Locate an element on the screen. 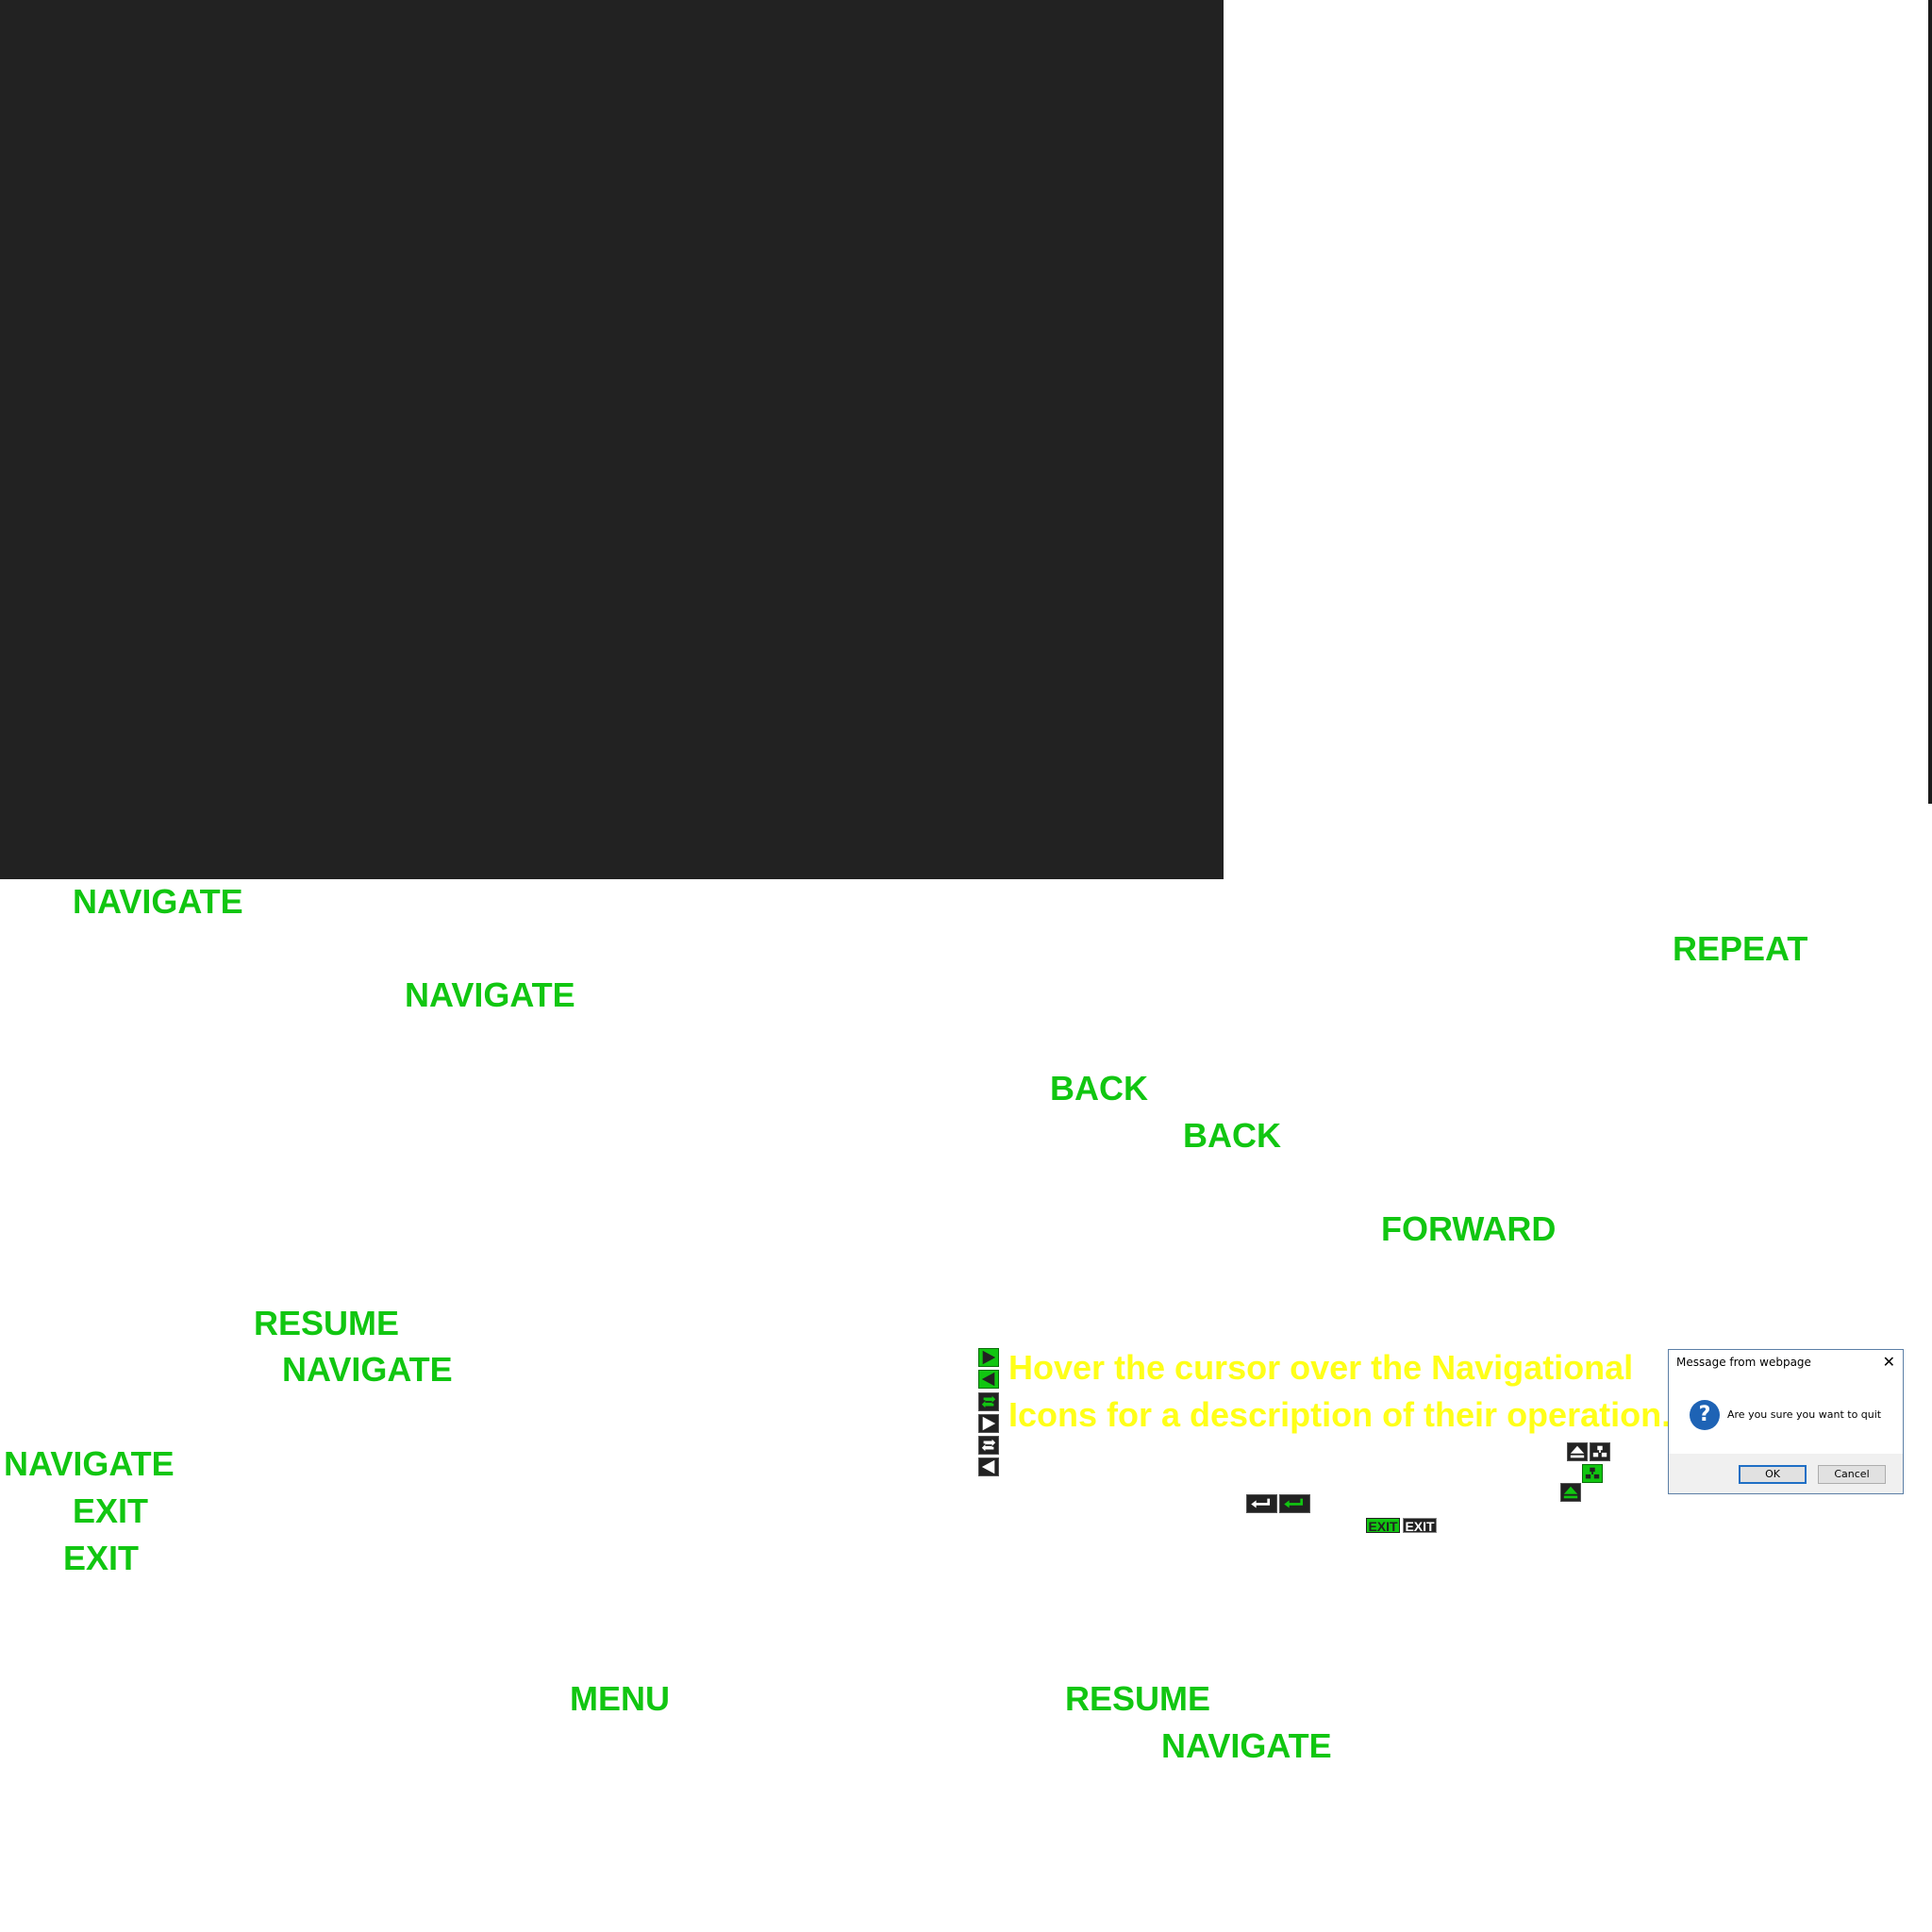 The width and height of the screenshot is (1932, 1932). cancel-button: Cancel is located at coordinates (1852, 1474).